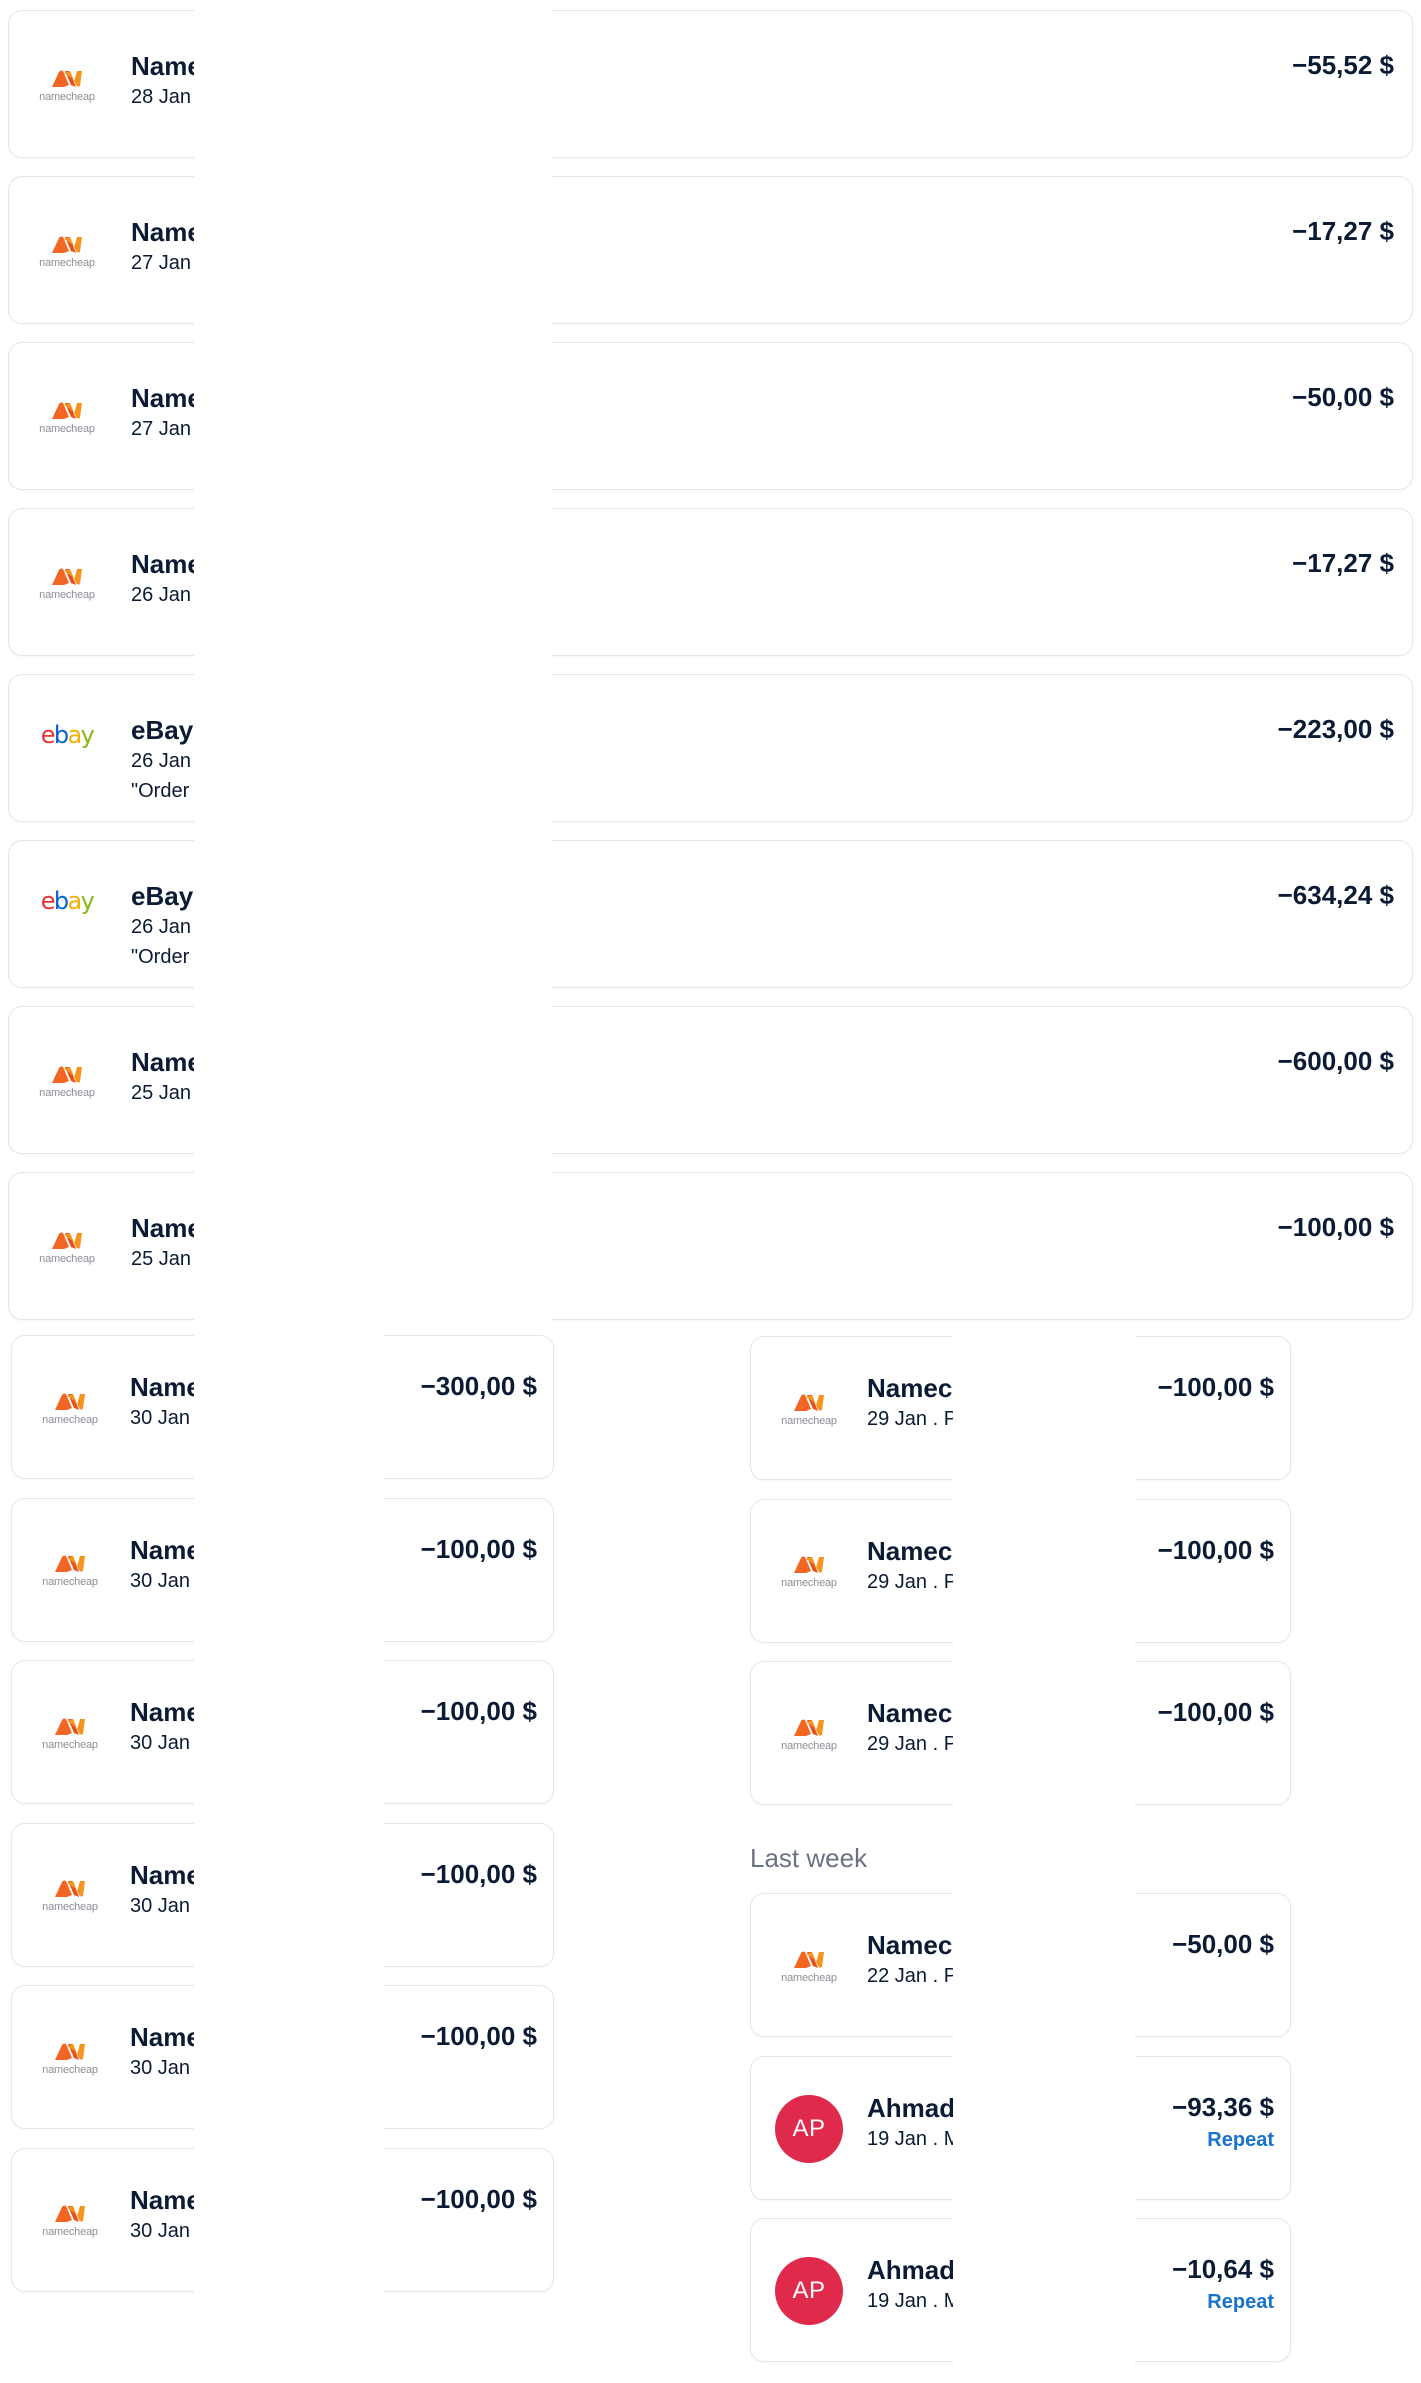 This screenshot has width=1421, height=2383. What do you see at coordinates (809, 1858) in the screenshot?
I see `section-heading-last-week: Last week` at bounding box center [809, 1858].